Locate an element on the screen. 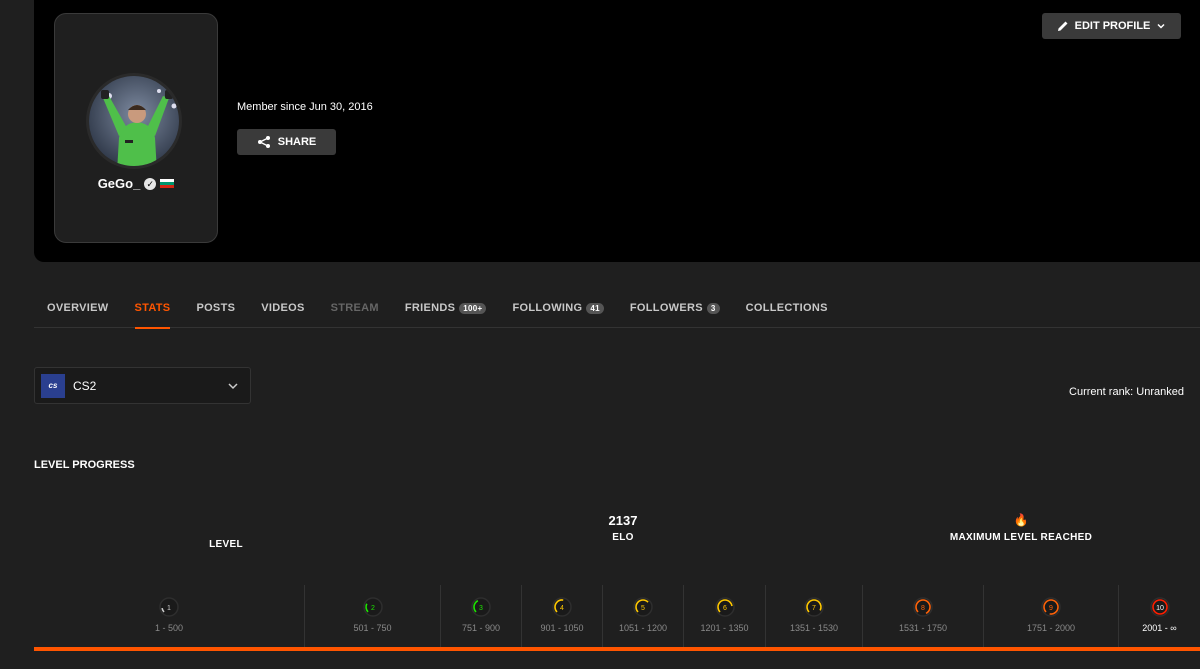 Image resolution: width=1200 pixels, height=669 pixels. level-badge-icon: 3 is located at coordinates (481, 607).